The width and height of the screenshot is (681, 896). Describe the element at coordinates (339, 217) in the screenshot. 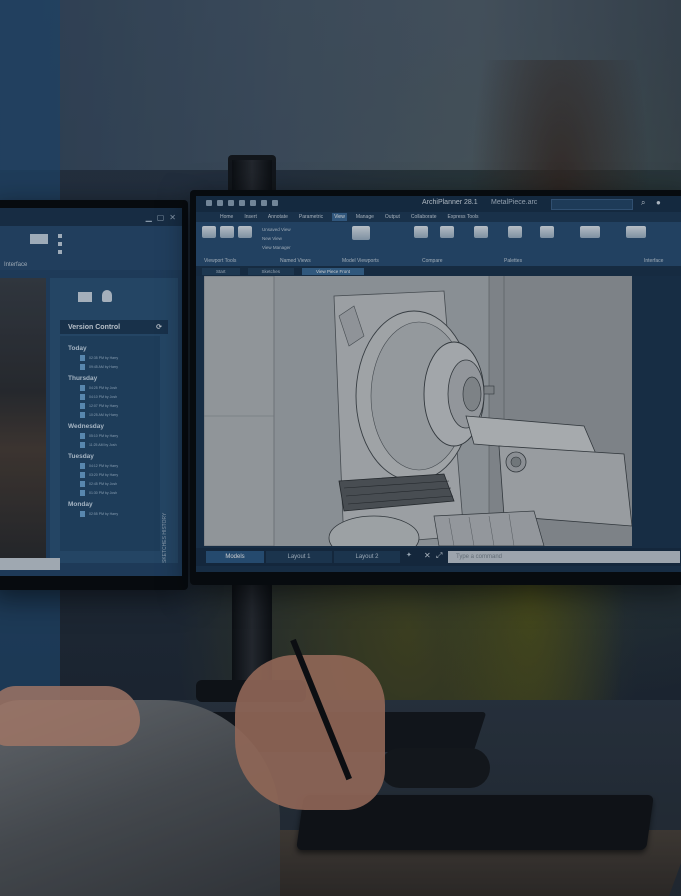

I see `tab-view: View` at that location.